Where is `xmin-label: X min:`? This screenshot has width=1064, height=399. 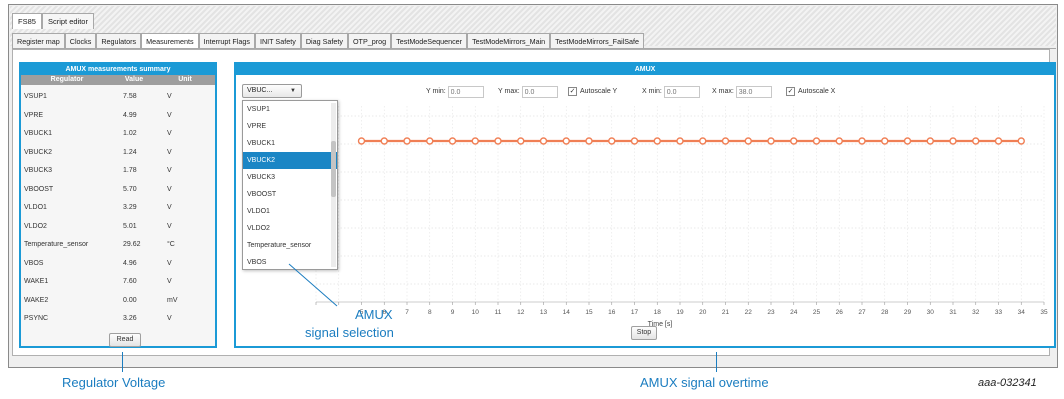
xmin-label: X min: is located at coordinates (652, 91).